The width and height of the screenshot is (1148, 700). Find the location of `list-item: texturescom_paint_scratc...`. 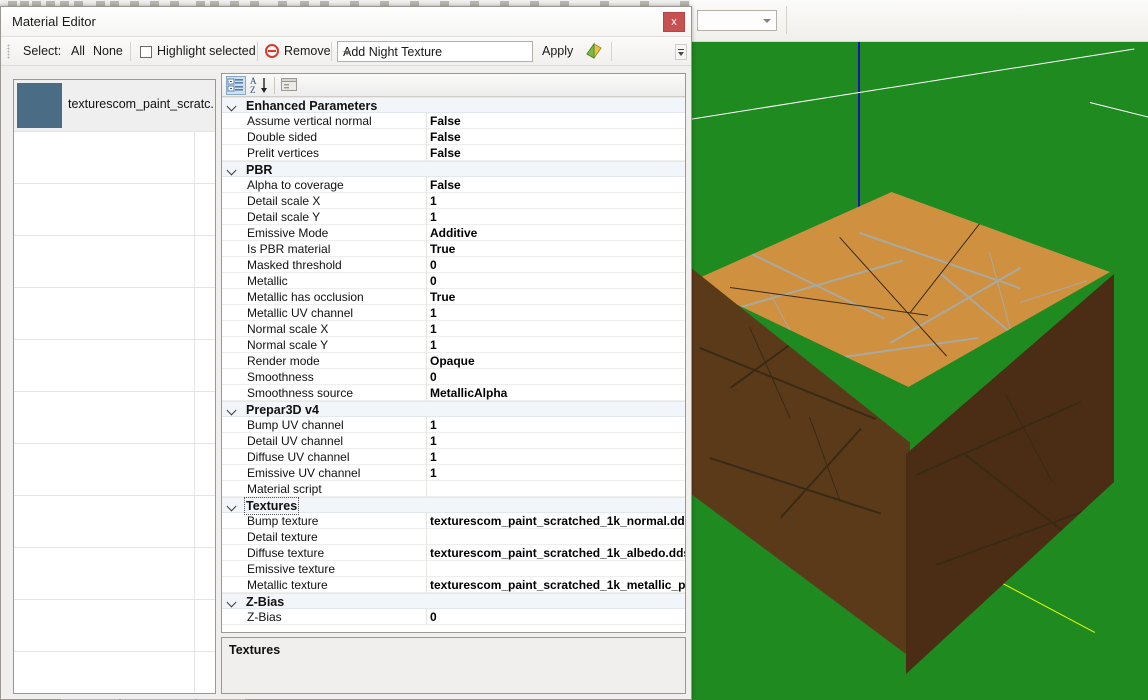

list-item: texturescom_paint_scratc... is located at coordinates (114, 106).